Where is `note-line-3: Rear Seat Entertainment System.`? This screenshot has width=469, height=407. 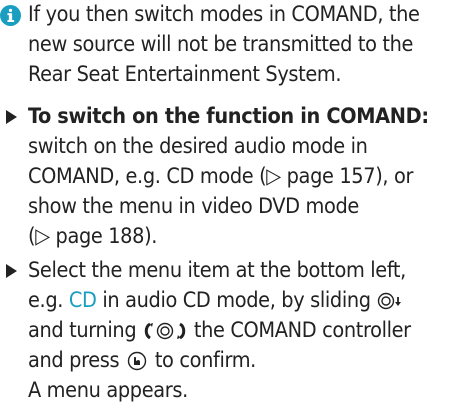
note-line-3: Rear Seat Entertainment System. is located at coordinates (185, 74).